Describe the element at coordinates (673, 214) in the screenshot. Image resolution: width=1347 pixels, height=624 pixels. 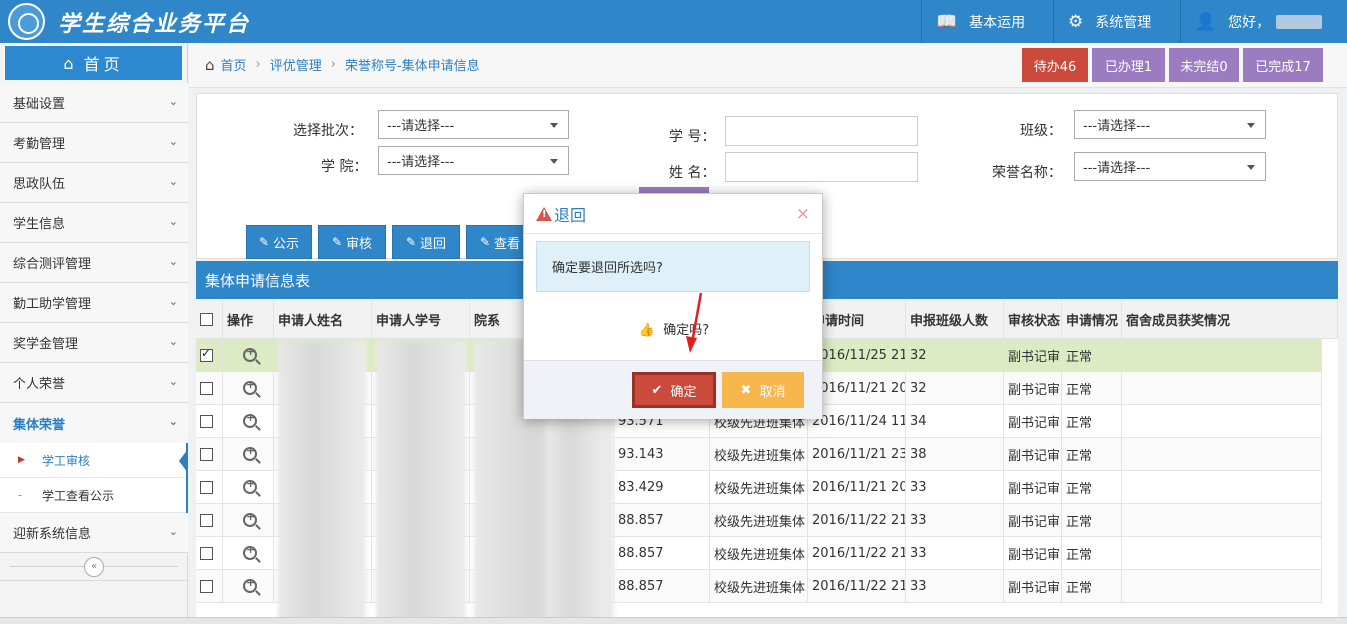
I see `dialog-header: ! 退回 ×` at that location.